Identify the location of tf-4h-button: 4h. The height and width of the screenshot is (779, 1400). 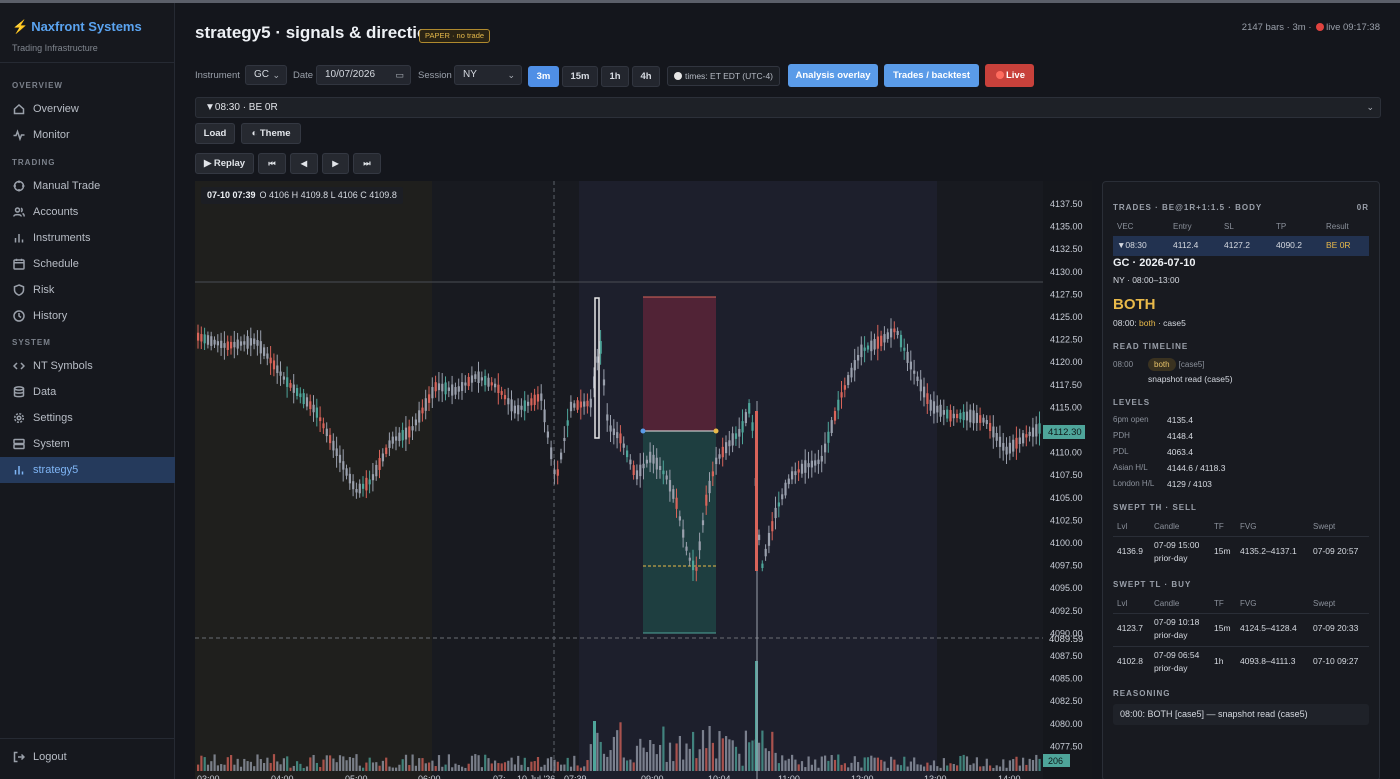
(646, 76).